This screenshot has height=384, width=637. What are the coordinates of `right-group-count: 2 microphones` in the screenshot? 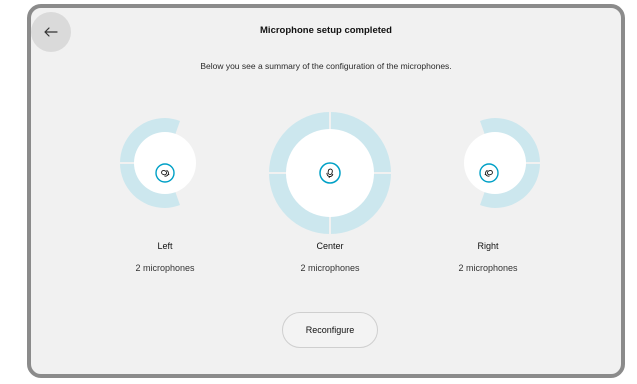 It's located at (488, 268).